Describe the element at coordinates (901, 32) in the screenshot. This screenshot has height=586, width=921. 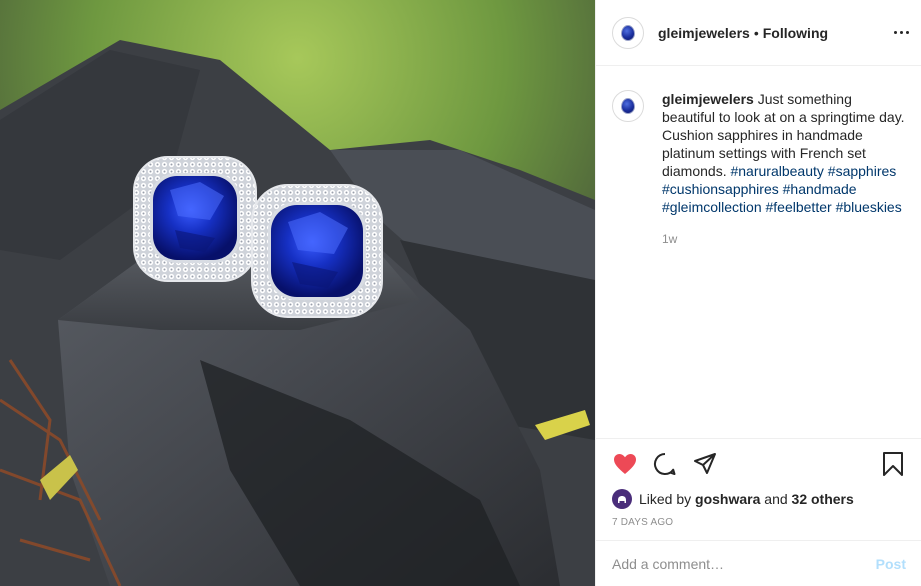
I see `more-horizontal-icon` at that location.